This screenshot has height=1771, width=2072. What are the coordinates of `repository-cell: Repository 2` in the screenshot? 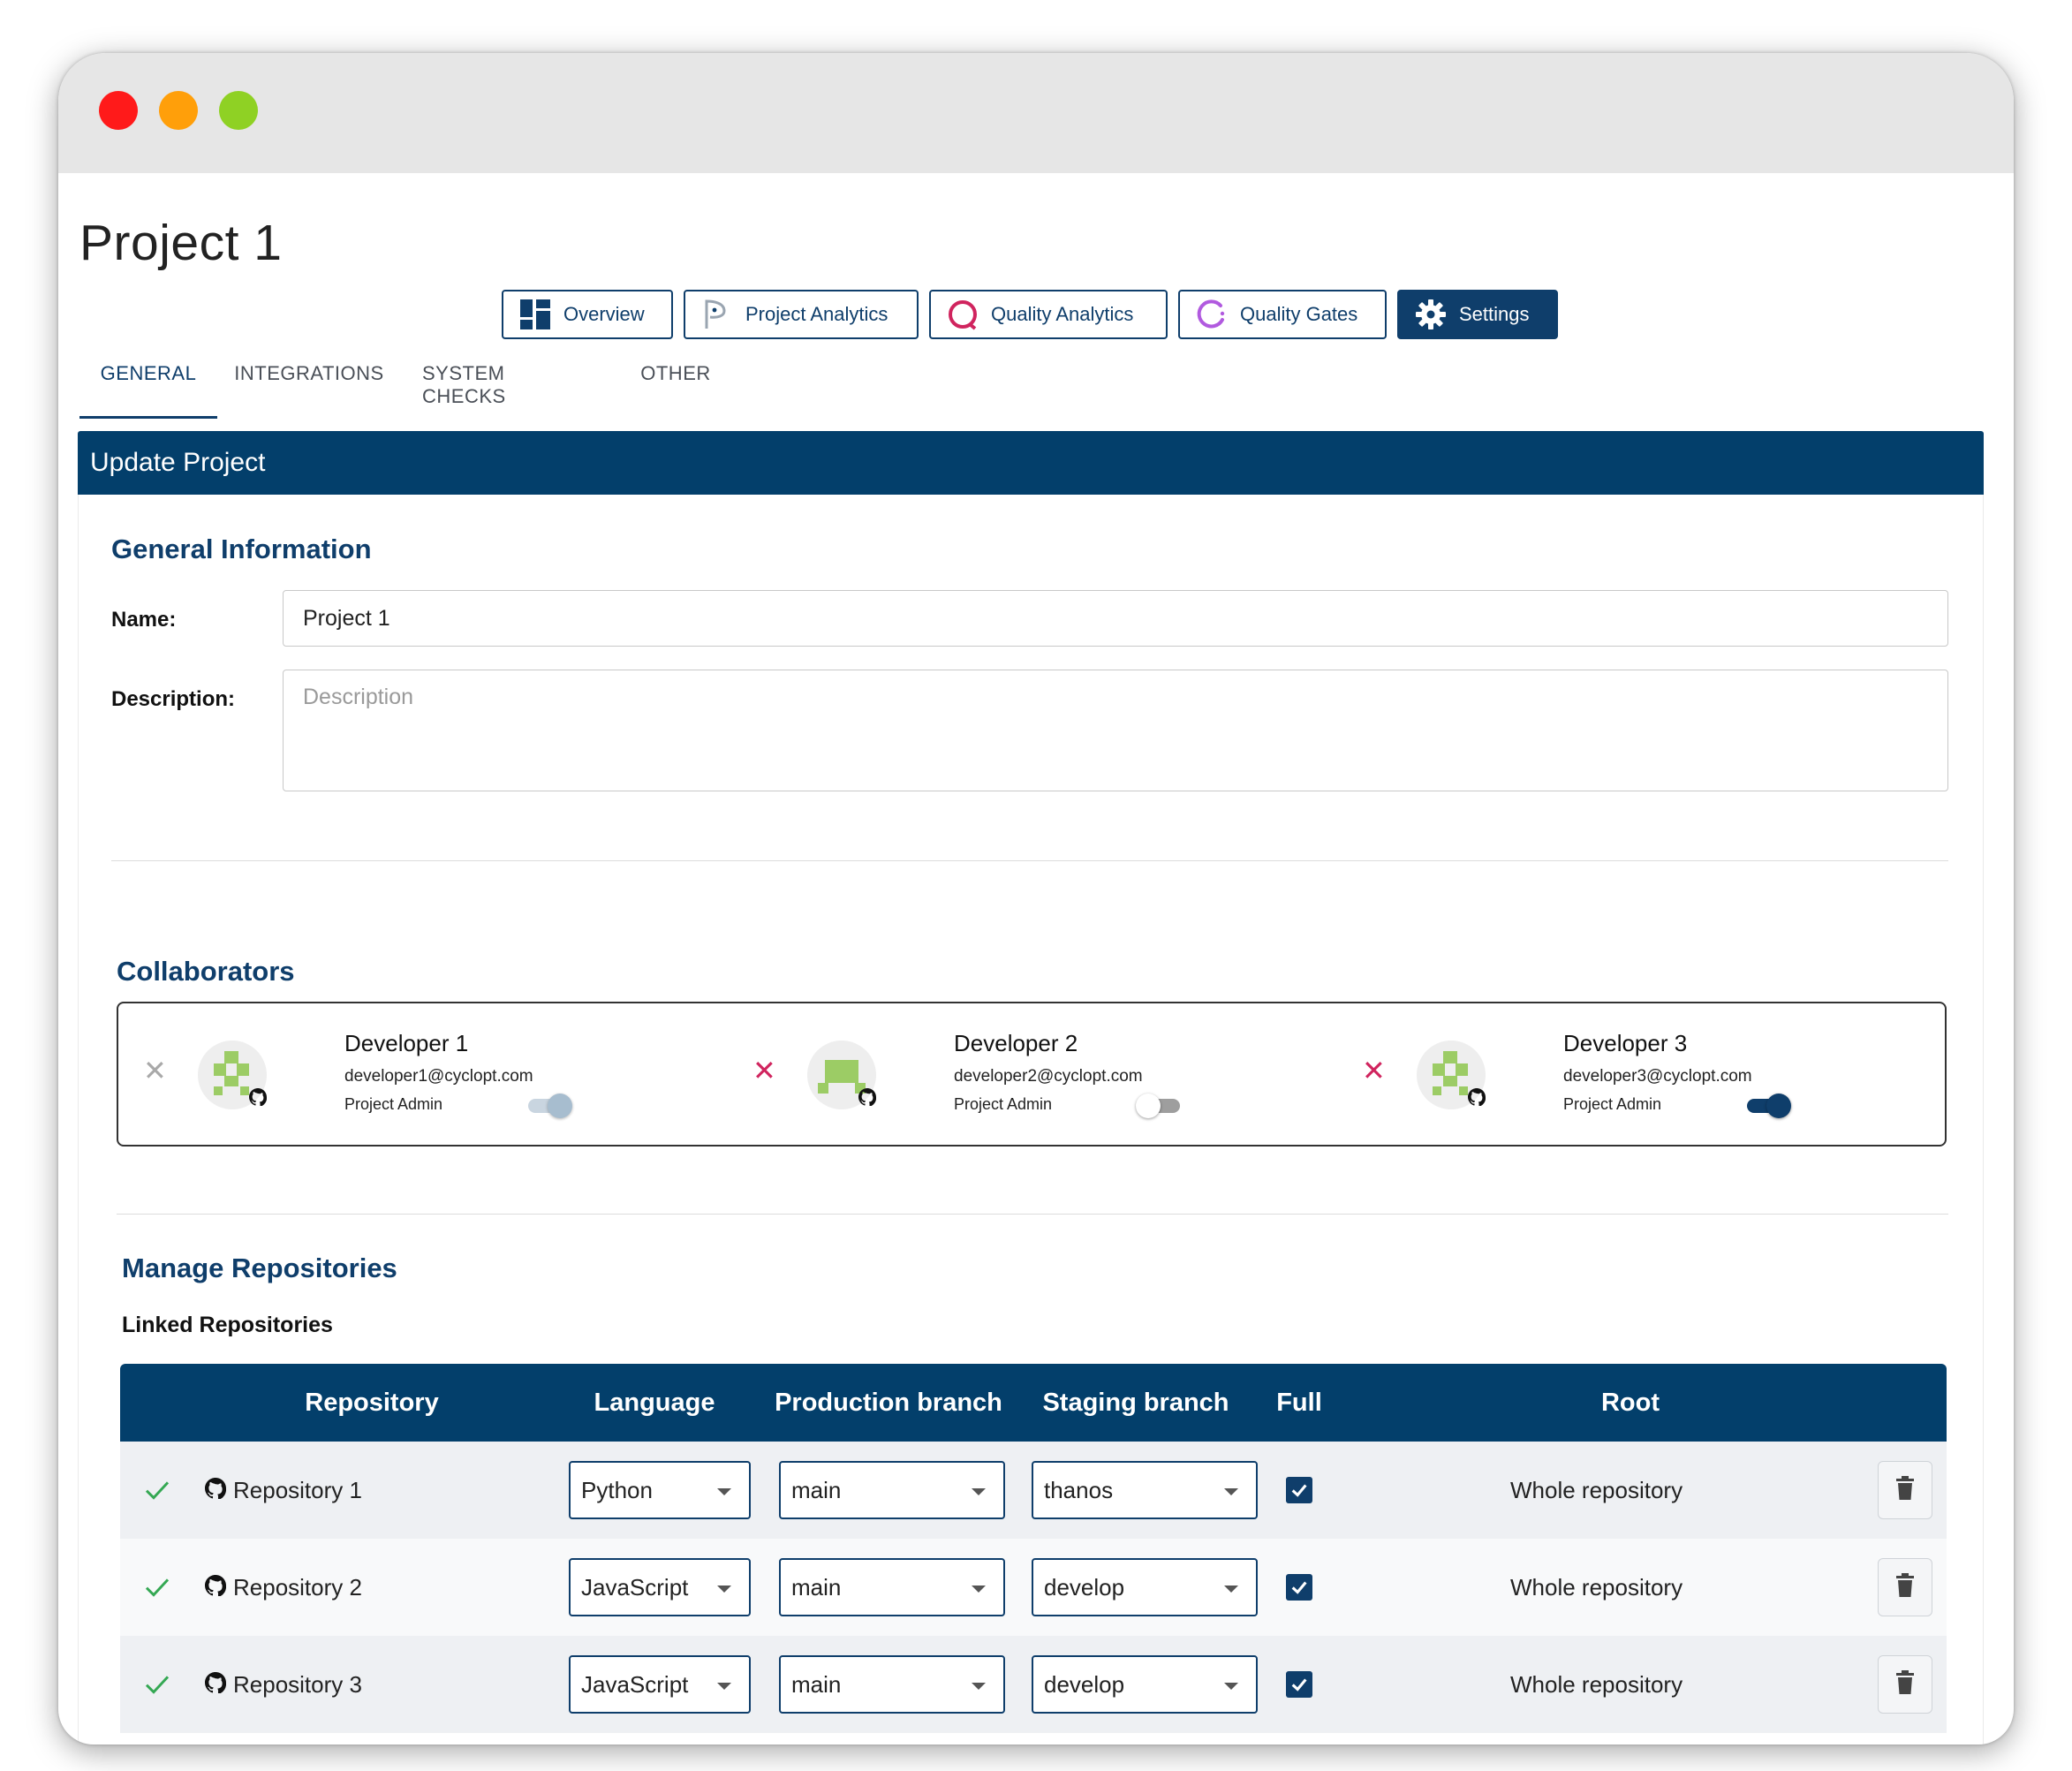 It's located at (283, 1587).